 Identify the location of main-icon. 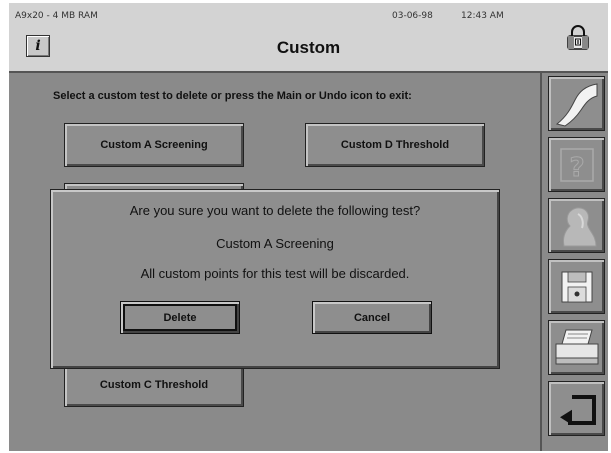
(576, 104).